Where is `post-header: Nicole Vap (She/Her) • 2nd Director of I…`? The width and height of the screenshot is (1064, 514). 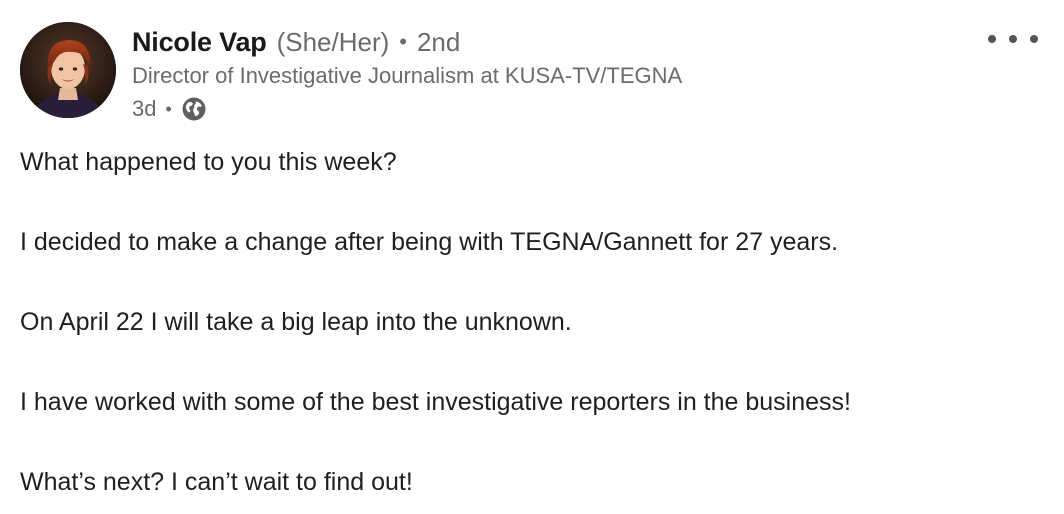
post-header: Nicole Vap (She/Her) • 2nd Director of I… is located at coordinates (532, 75).